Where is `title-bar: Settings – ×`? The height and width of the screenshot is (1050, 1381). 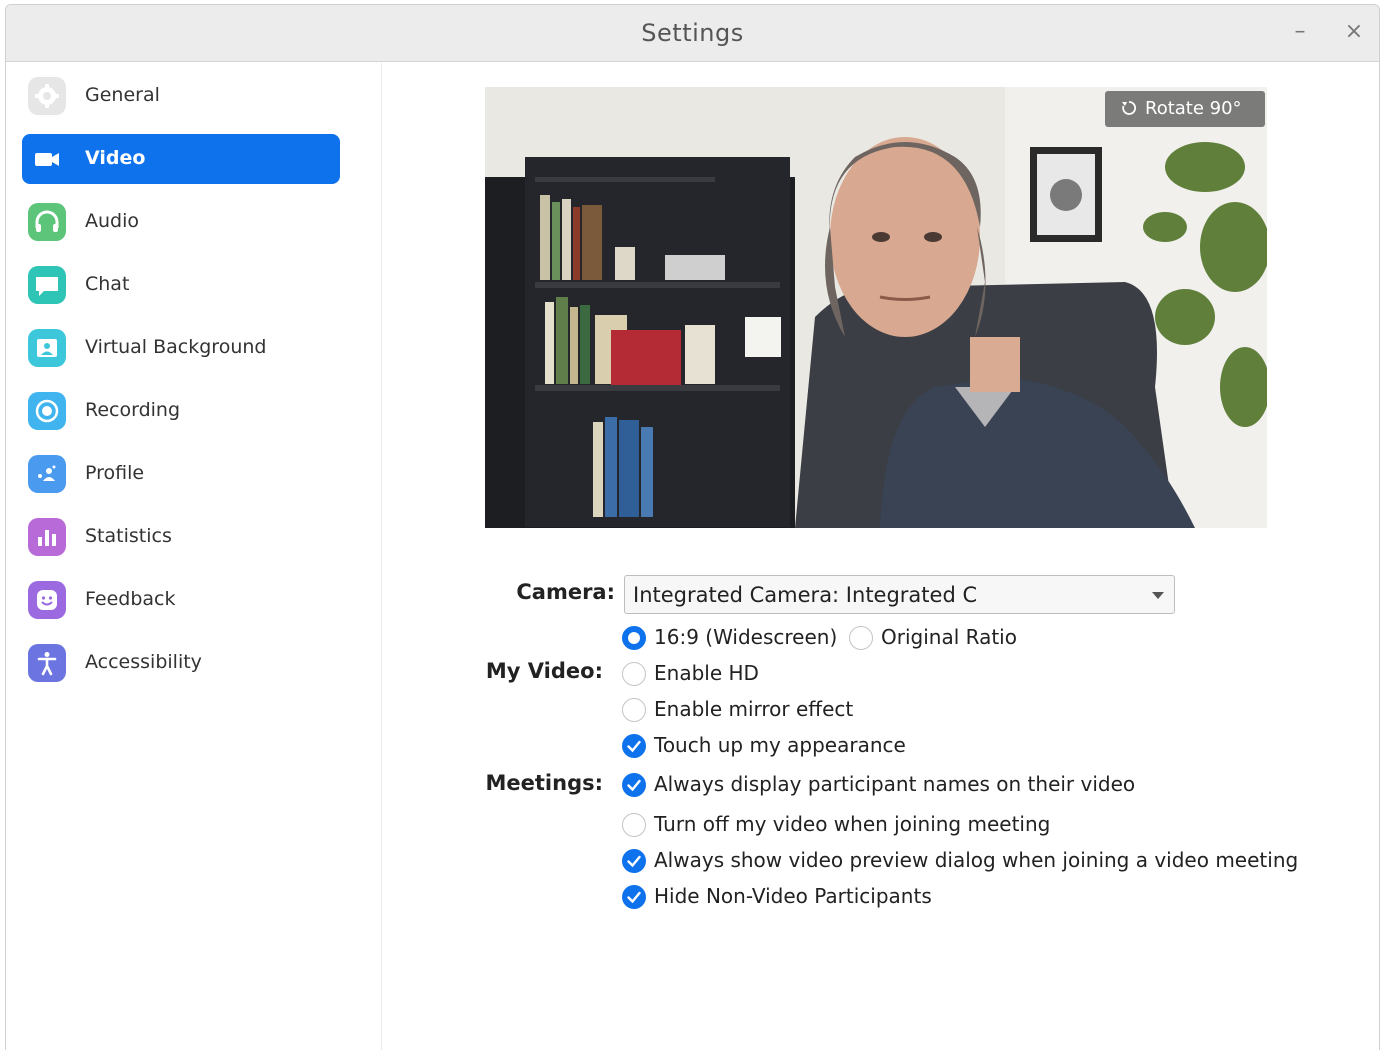
title-bar: Settings – × is located at coordinates (692, 33).